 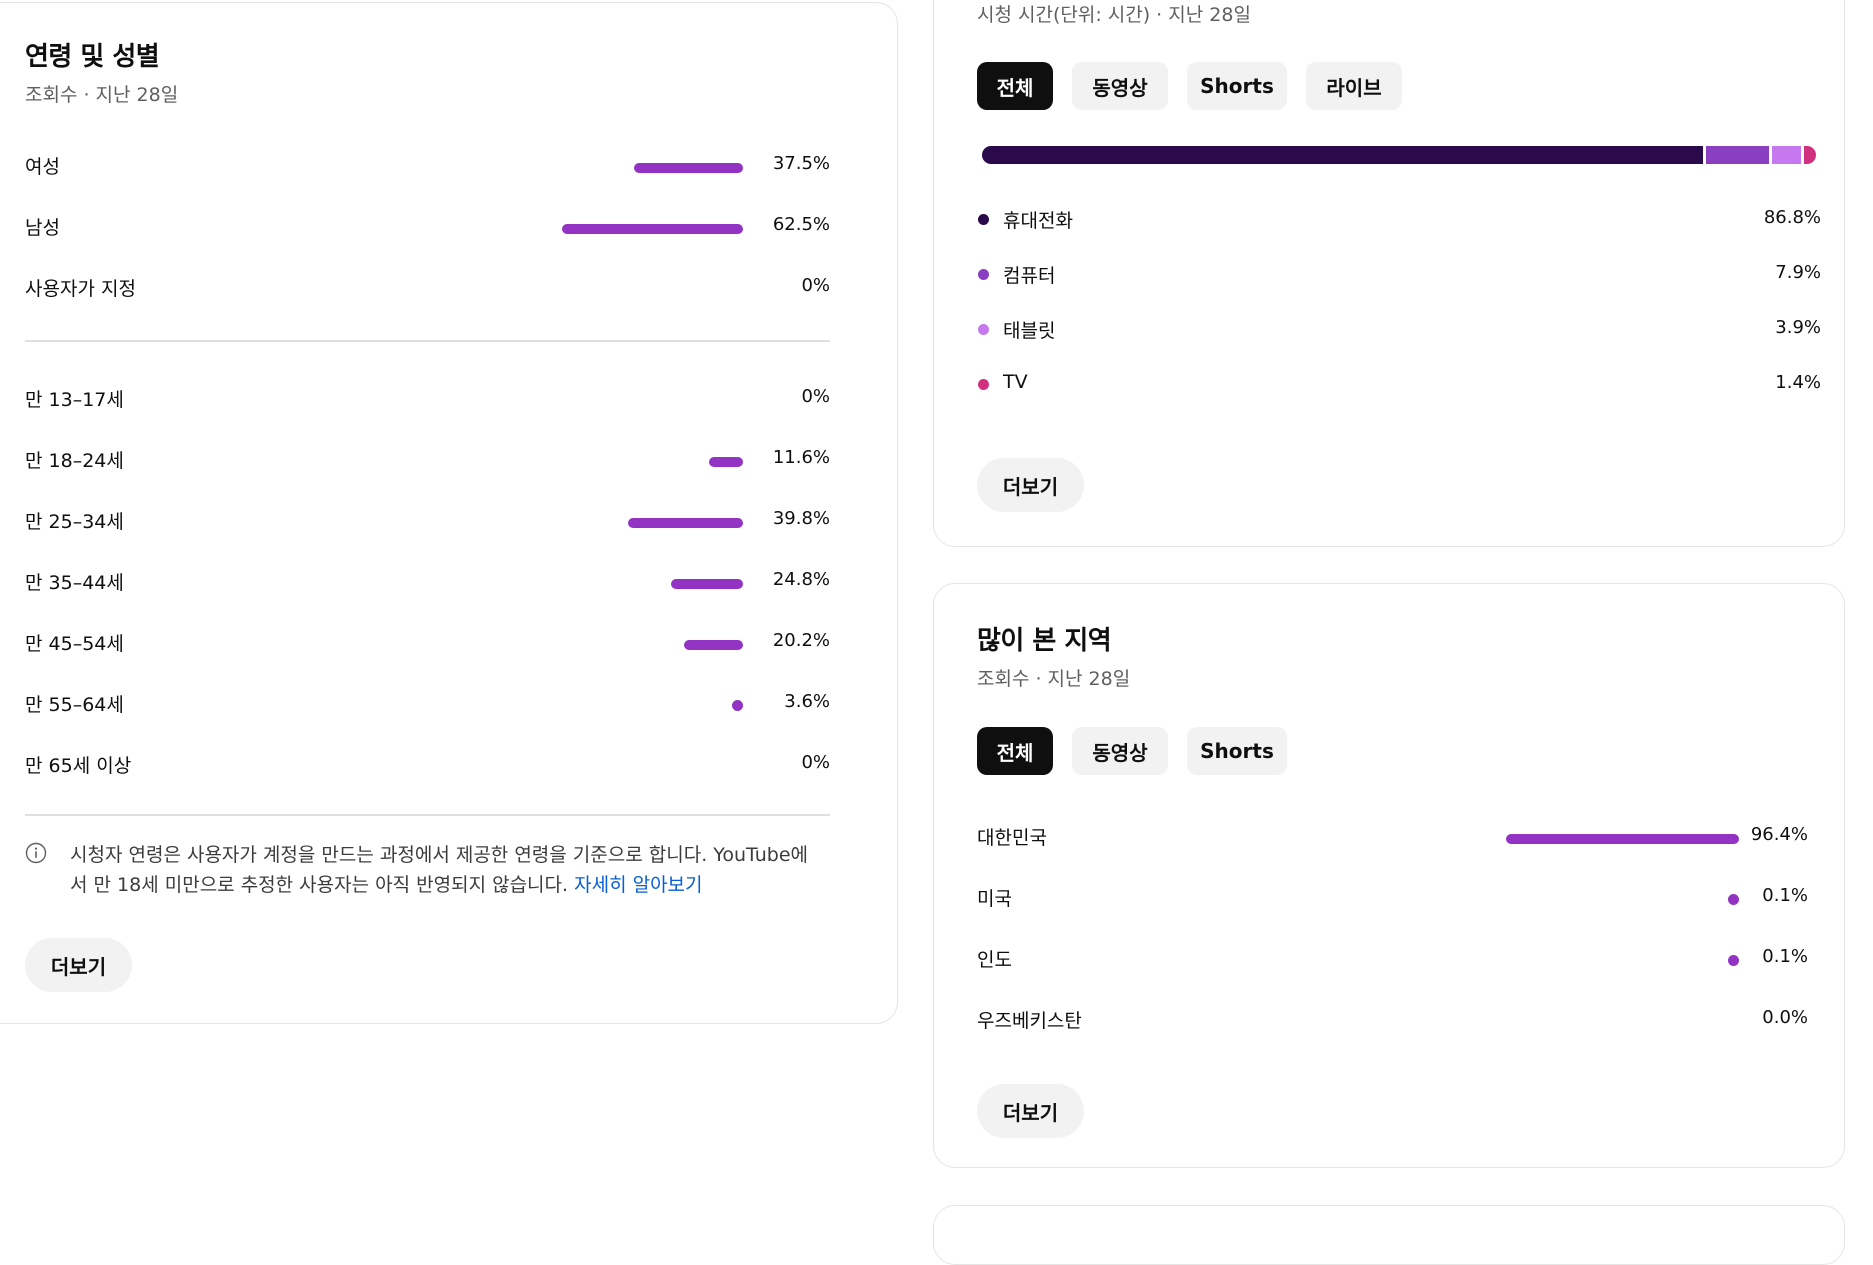 I want to click on row-value: 39.8%, so click(x=801, y=518).